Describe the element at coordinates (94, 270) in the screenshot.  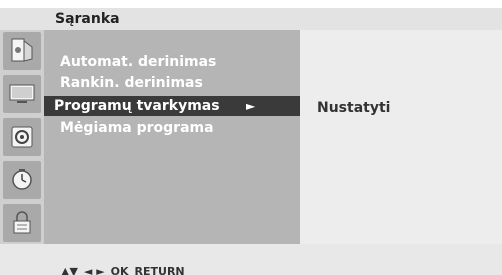
I see `left-right-arrows-icon: ◄ ►` at that location.